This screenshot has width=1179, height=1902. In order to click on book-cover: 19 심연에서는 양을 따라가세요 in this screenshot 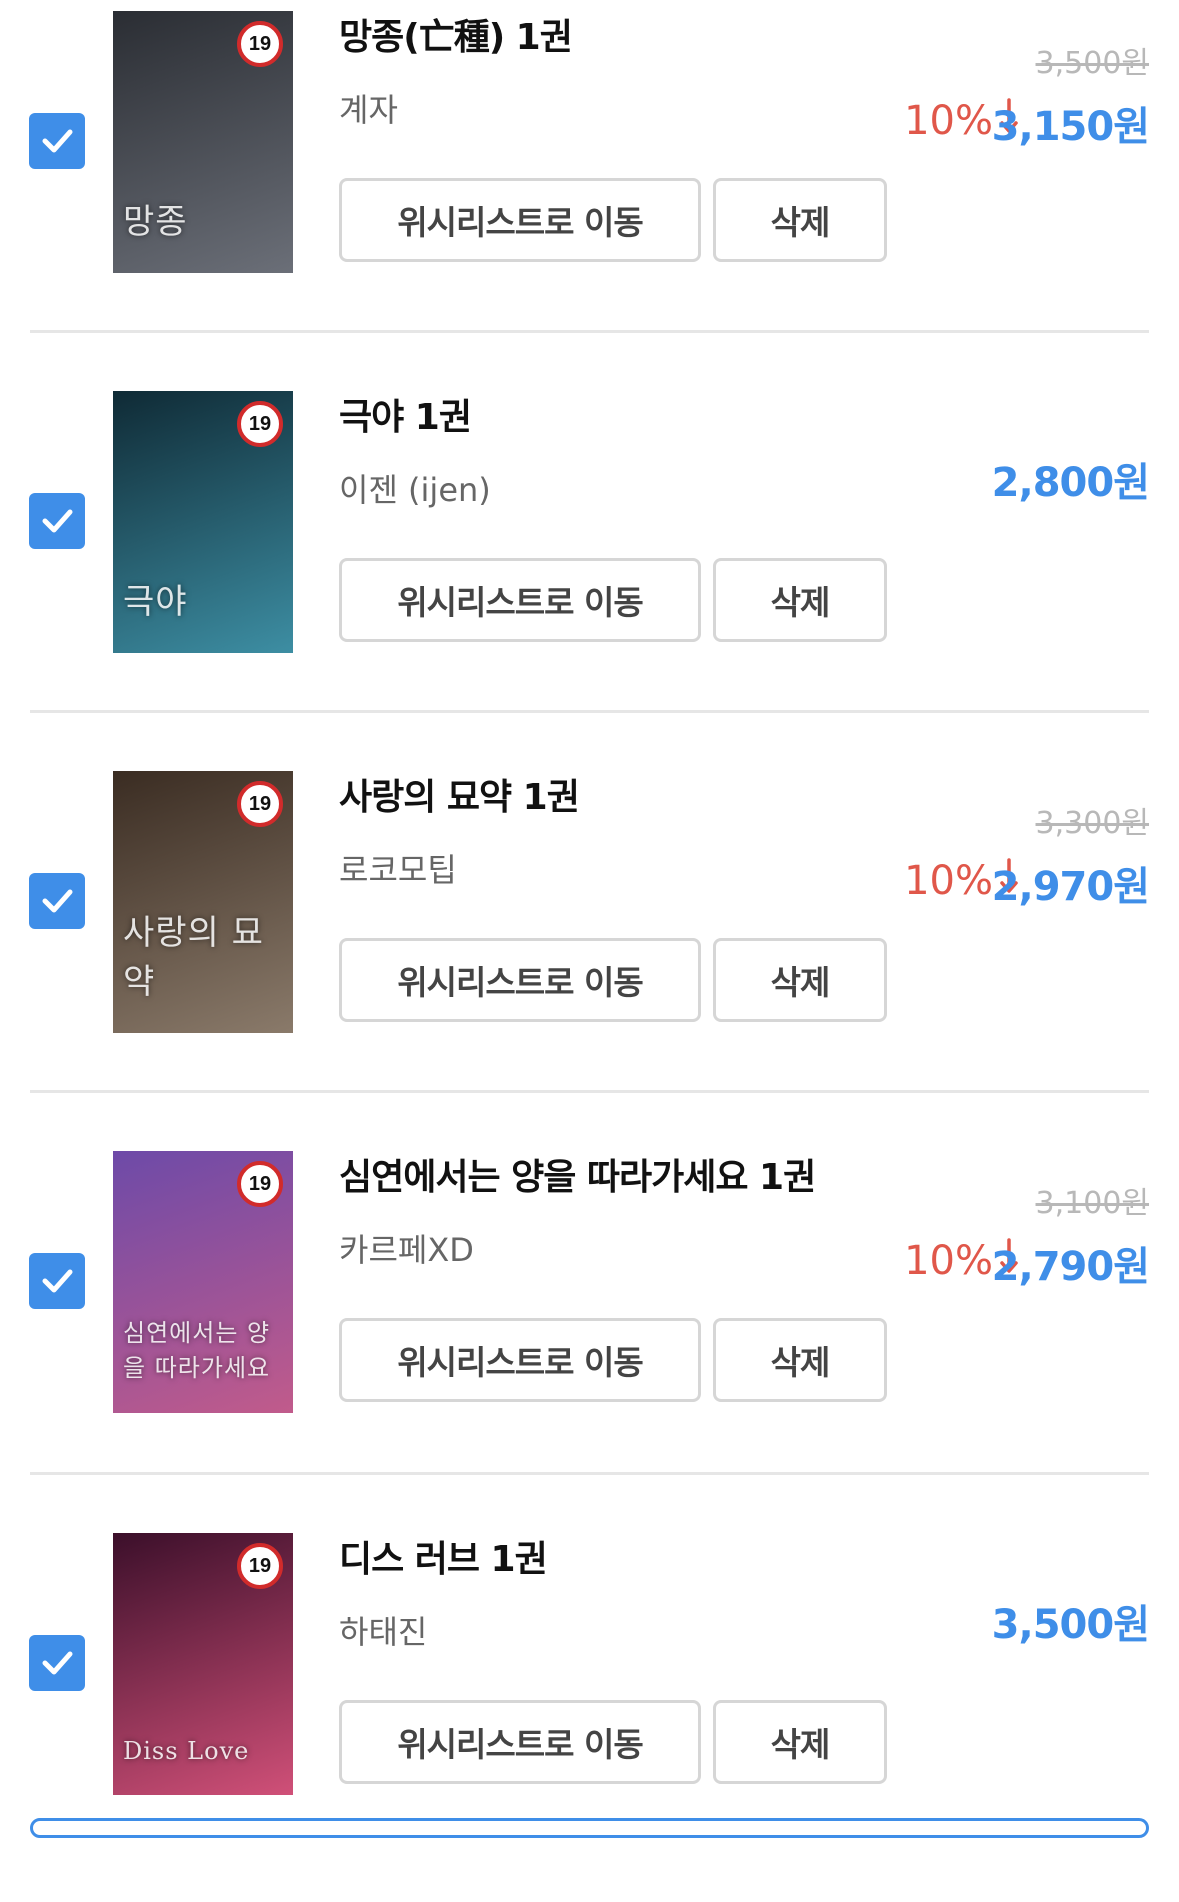, I will do `click(203, 1282)`.